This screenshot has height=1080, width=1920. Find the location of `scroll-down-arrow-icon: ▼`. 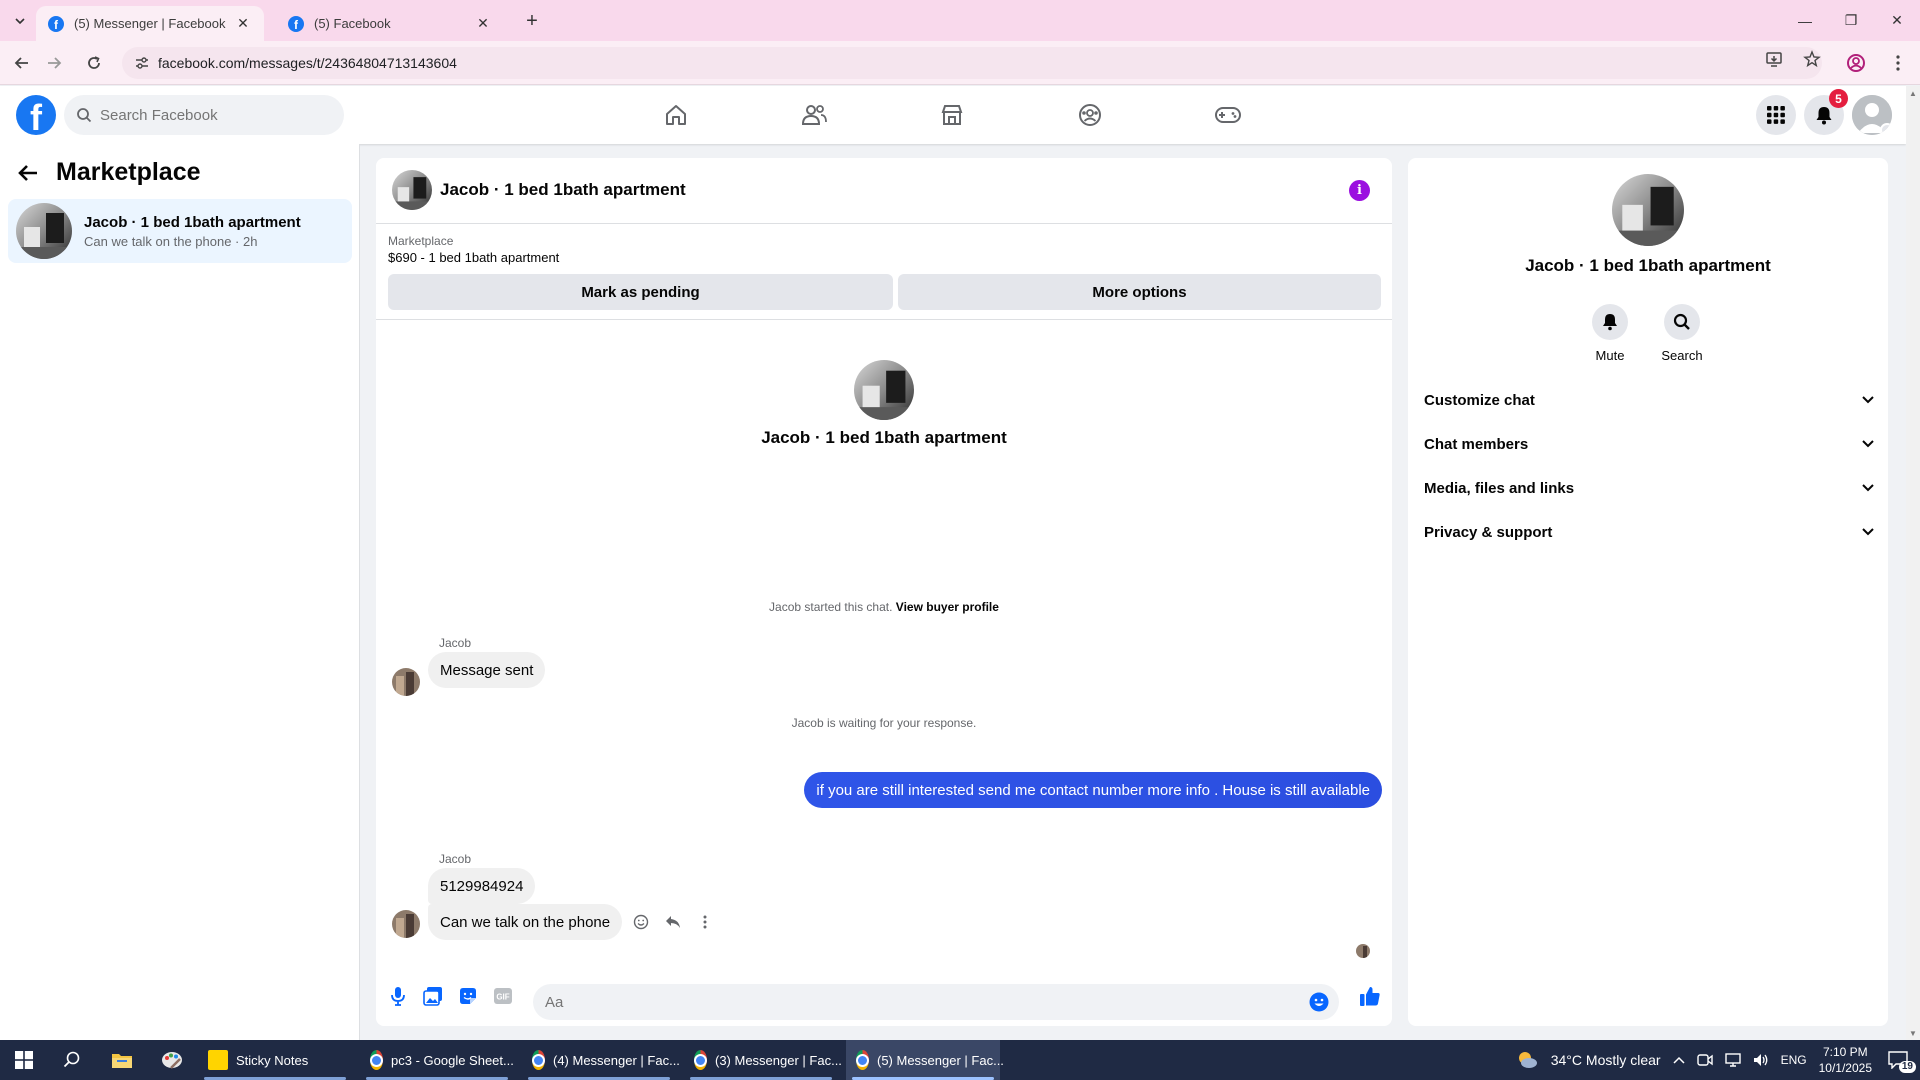

scroll-down-arrow-icon: ▼ is located at coordinates (1913, 1033).